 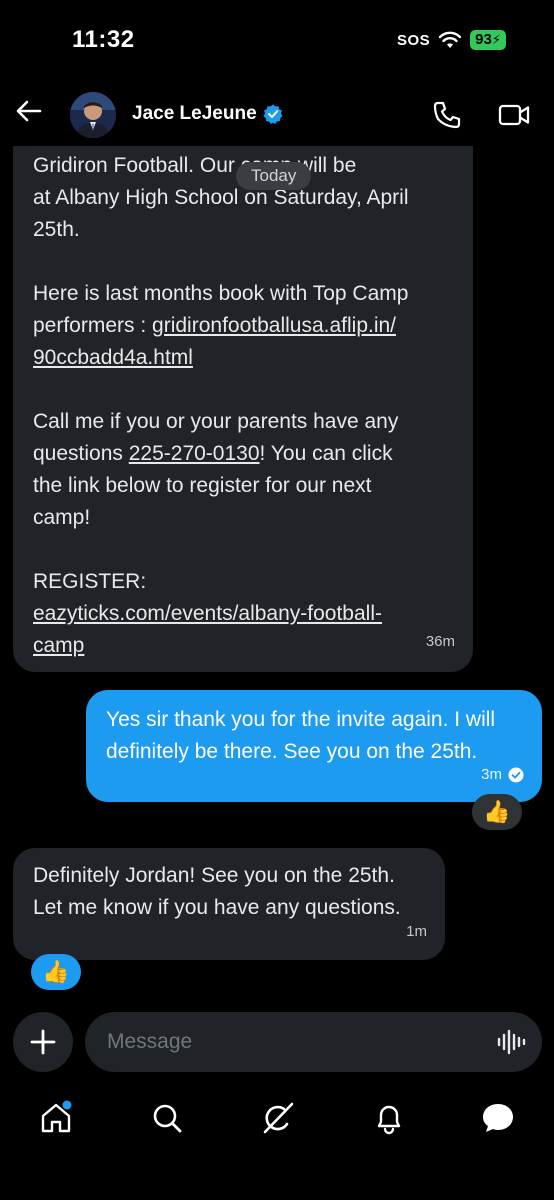 What do you see at coordinates (413, 40) in the screenshot?
I see `sos-indicator: SOS` at bounding box center [413, 40].